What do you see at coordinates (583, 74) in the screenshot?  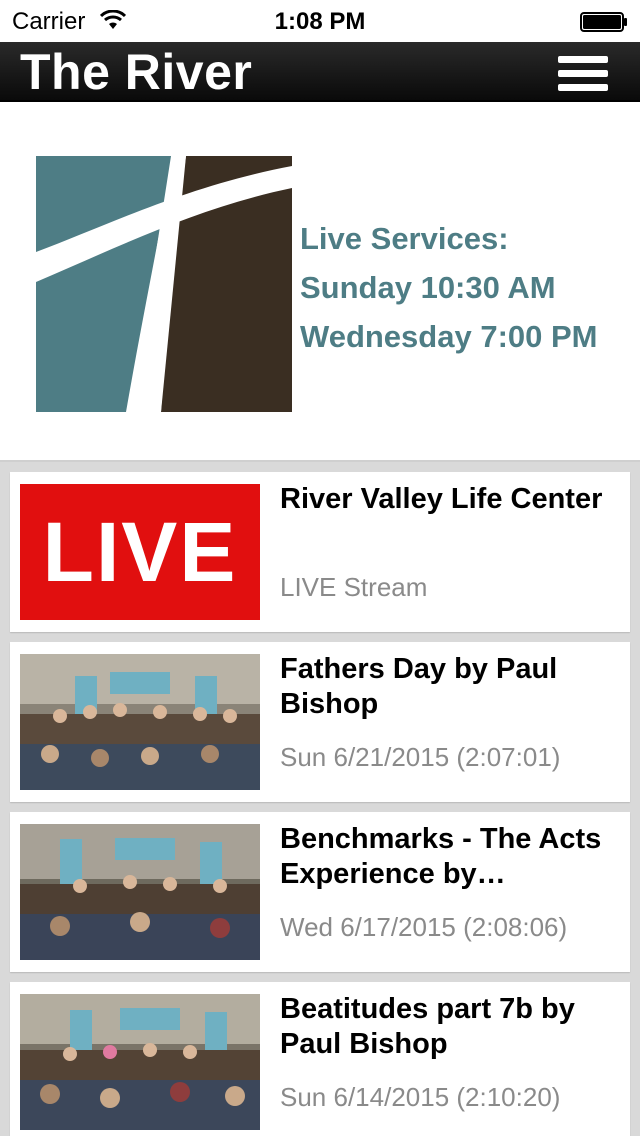 I see `hamburger-menu-icon` at bounding box center [583, 74].